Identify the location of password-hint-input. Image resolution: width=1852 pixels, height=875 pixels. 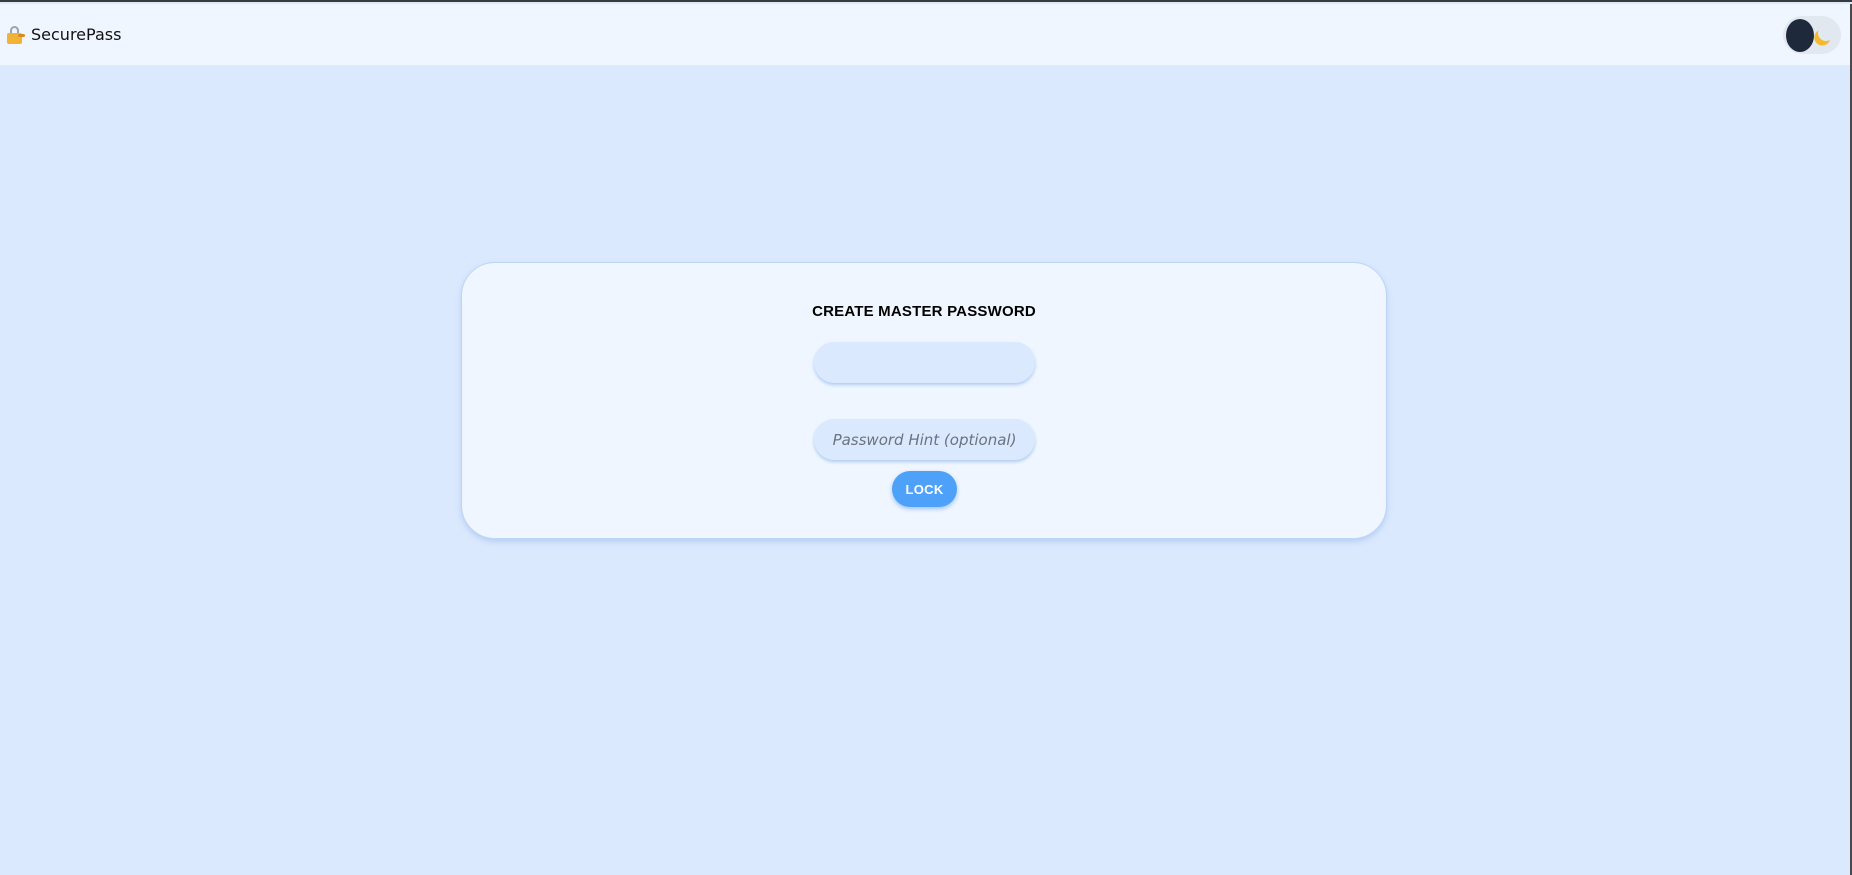
(924, 439).